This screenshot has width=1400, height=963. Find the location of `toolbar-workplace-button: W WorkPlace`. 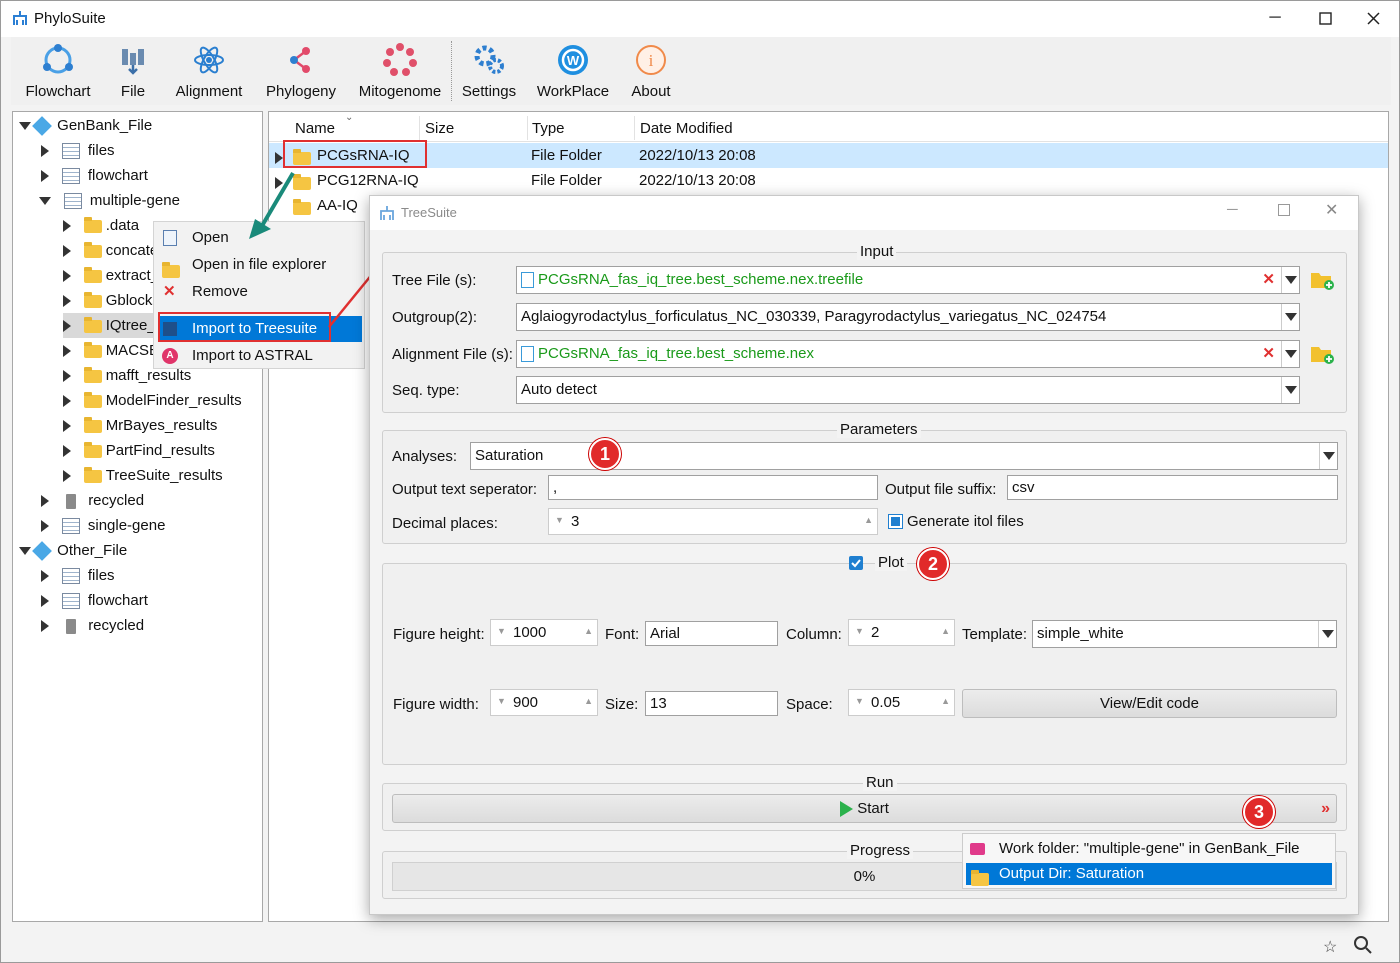

toolbar-workplace-button: W WorkPlace is located at coordinates (573, 71).